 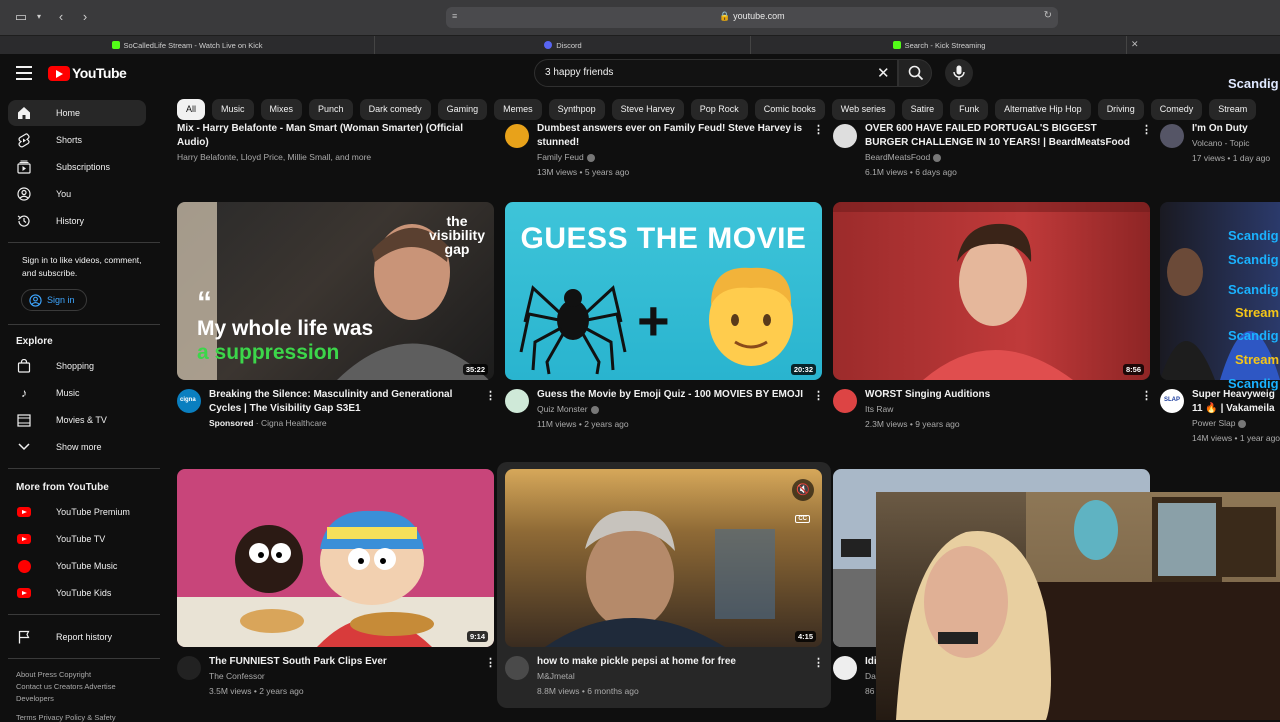 What do you see at coordinates (187, 45) in the screenshot?
I see `tab-kick-stream: SoCalledLife Stream - Watch Live on Kick` at bounding box center [187, 45].